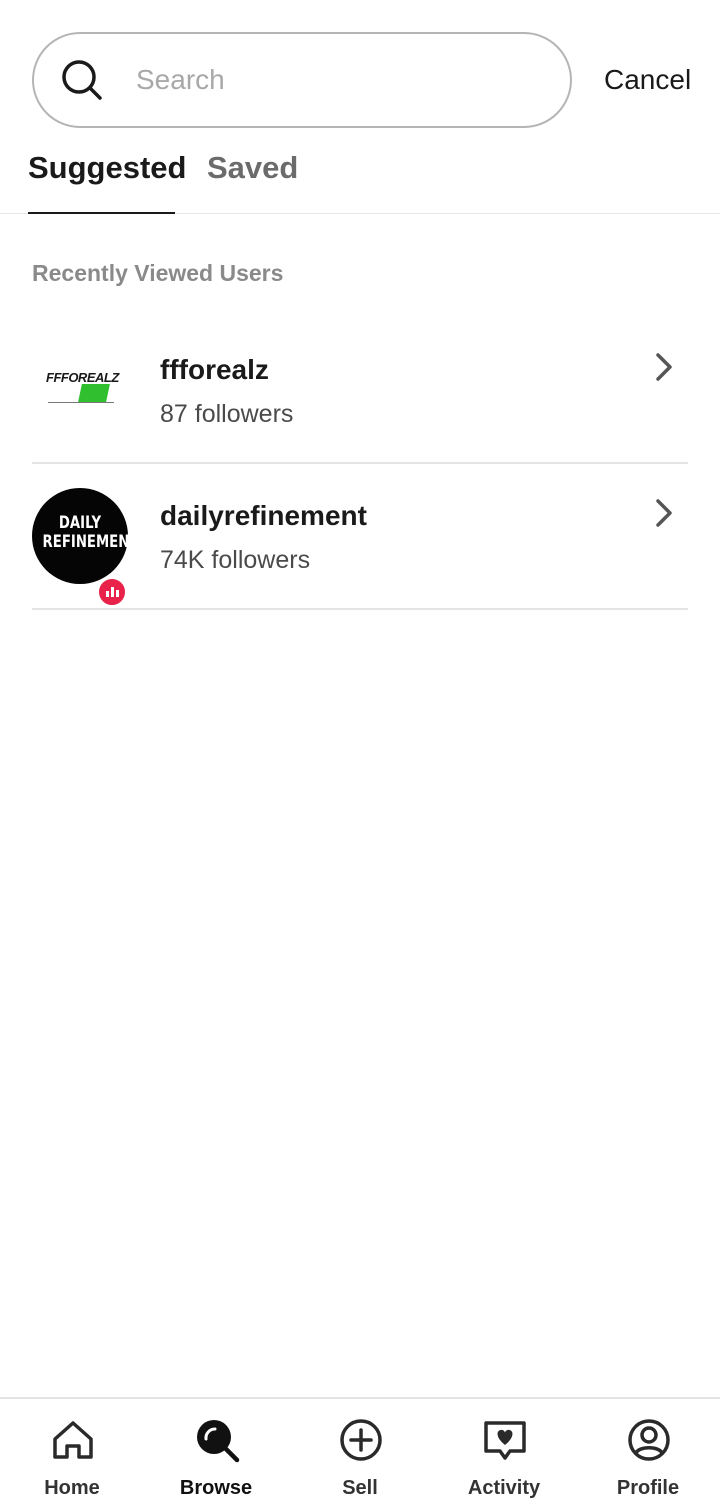 This screenshot has width=720, height=1507. What do you see at coordinates (360, 391) in the screenshot?
I see `user-row-ffforealz: FFFOREALZ ffforealz 87 followers` at bounding box center [360, 391].